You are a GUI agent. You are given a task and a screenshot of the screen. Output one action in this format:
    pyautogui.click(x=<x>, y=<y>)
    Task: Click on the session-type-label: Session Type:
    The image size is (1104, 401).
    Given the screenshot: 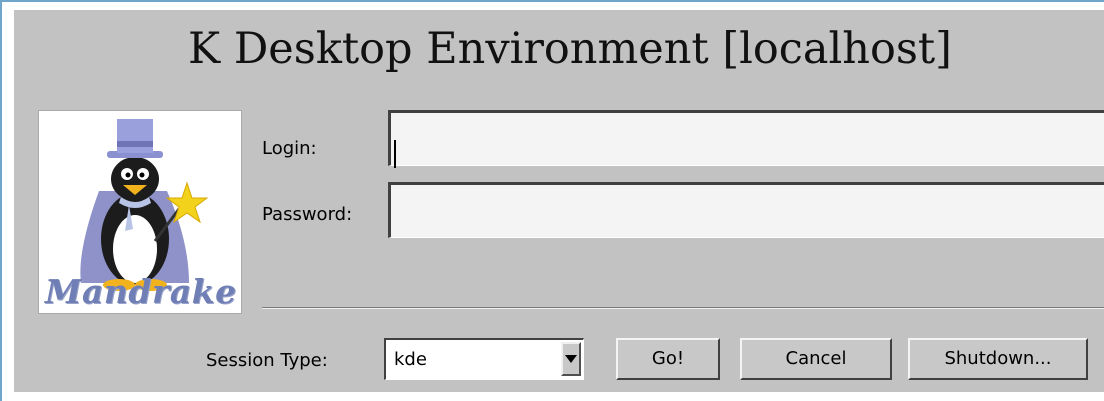 What is the action you would take?
    pyautogui.click(x=267, y=360)
    